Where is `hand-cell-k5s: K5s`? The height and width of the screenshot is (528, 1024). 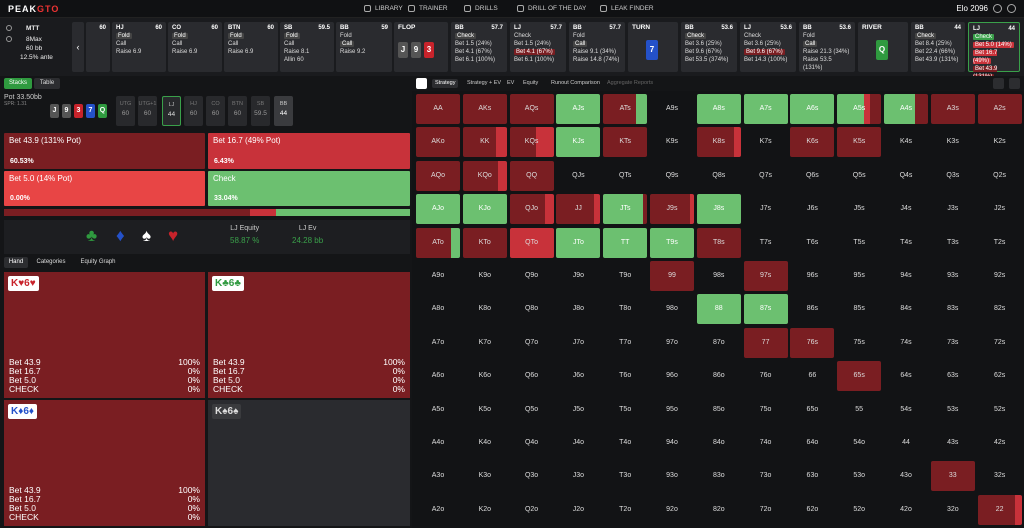
hand-cell-k5s: K5s is located at coordinates (859, 142).